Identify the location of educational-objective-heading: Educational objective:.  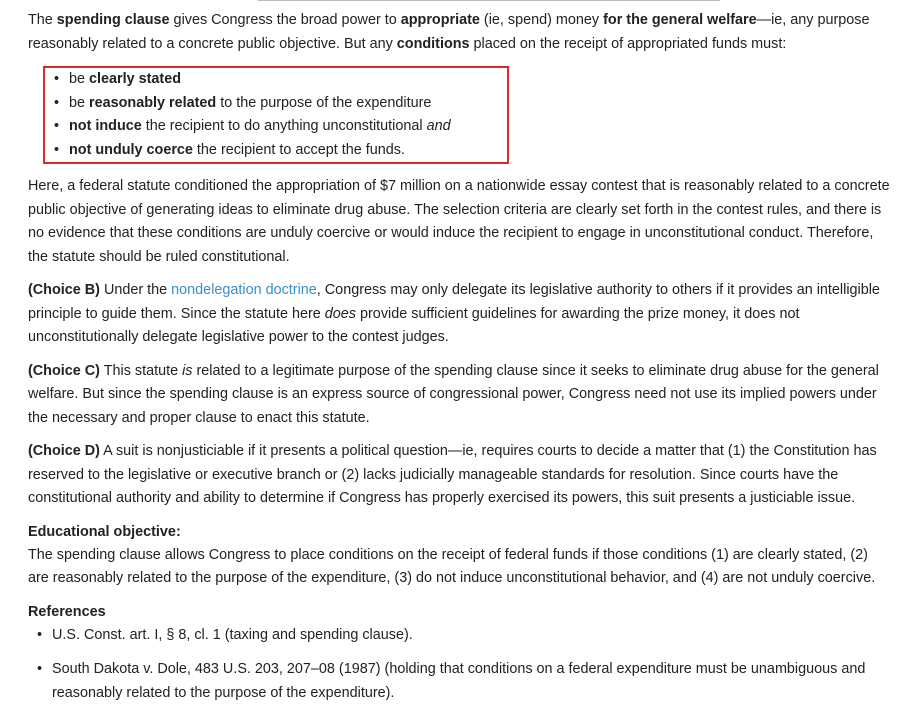
(104, 531).